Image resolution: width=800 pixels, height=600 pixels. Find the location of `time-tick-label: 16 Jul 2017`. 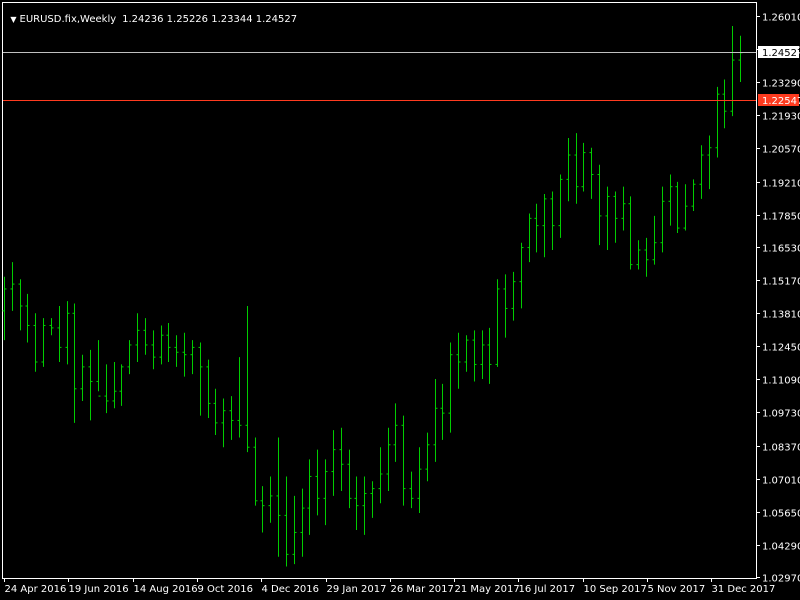

time-tick-label: 16 Jul 2017 is located at coordinates (547, 589).